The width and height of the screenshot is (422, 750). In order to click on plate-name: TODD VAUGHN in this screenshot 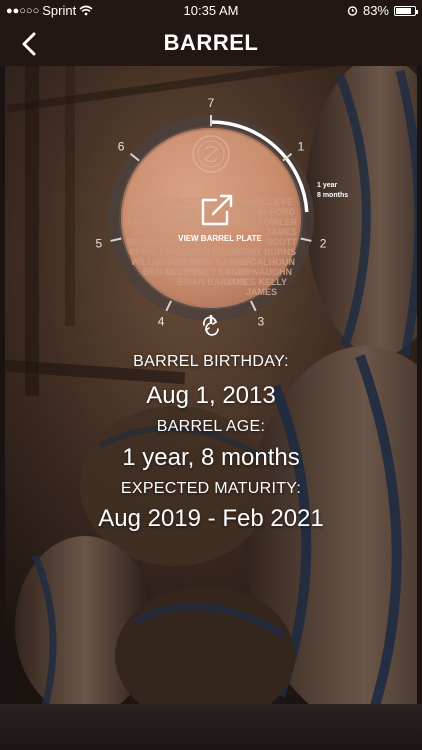, I will do `click(259, 272)`.